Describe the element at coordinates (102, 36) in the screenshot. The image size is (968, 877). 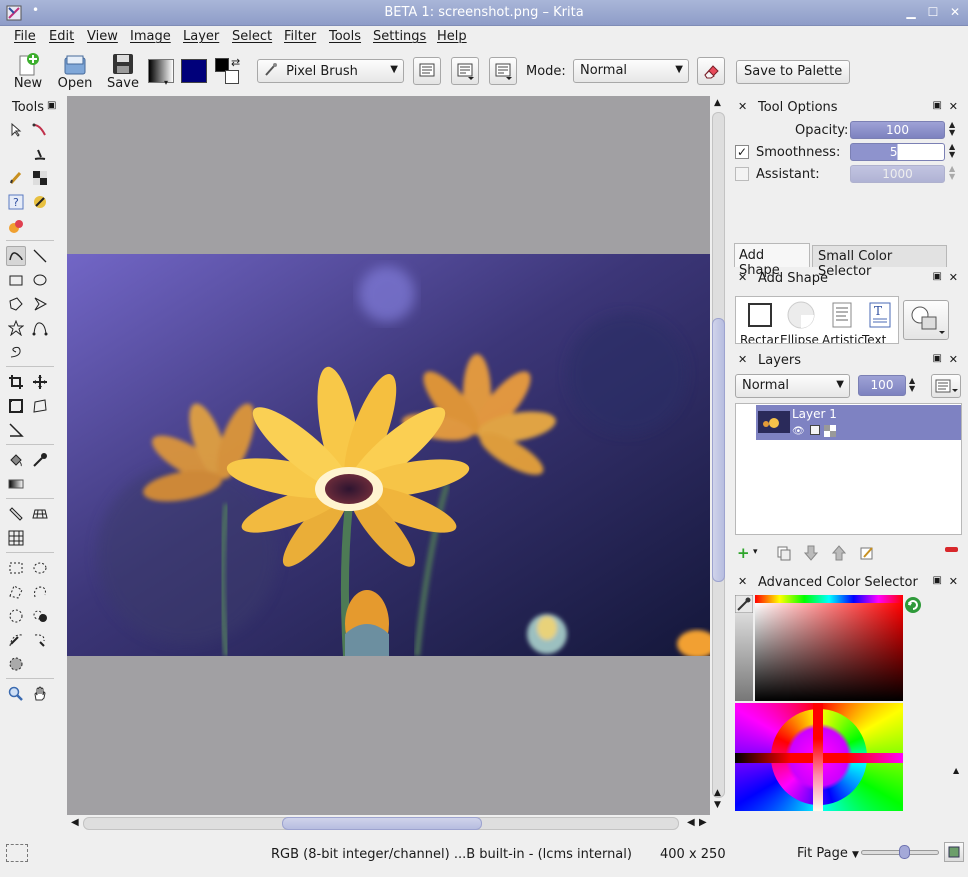
I see `menu-view: View` at that location.